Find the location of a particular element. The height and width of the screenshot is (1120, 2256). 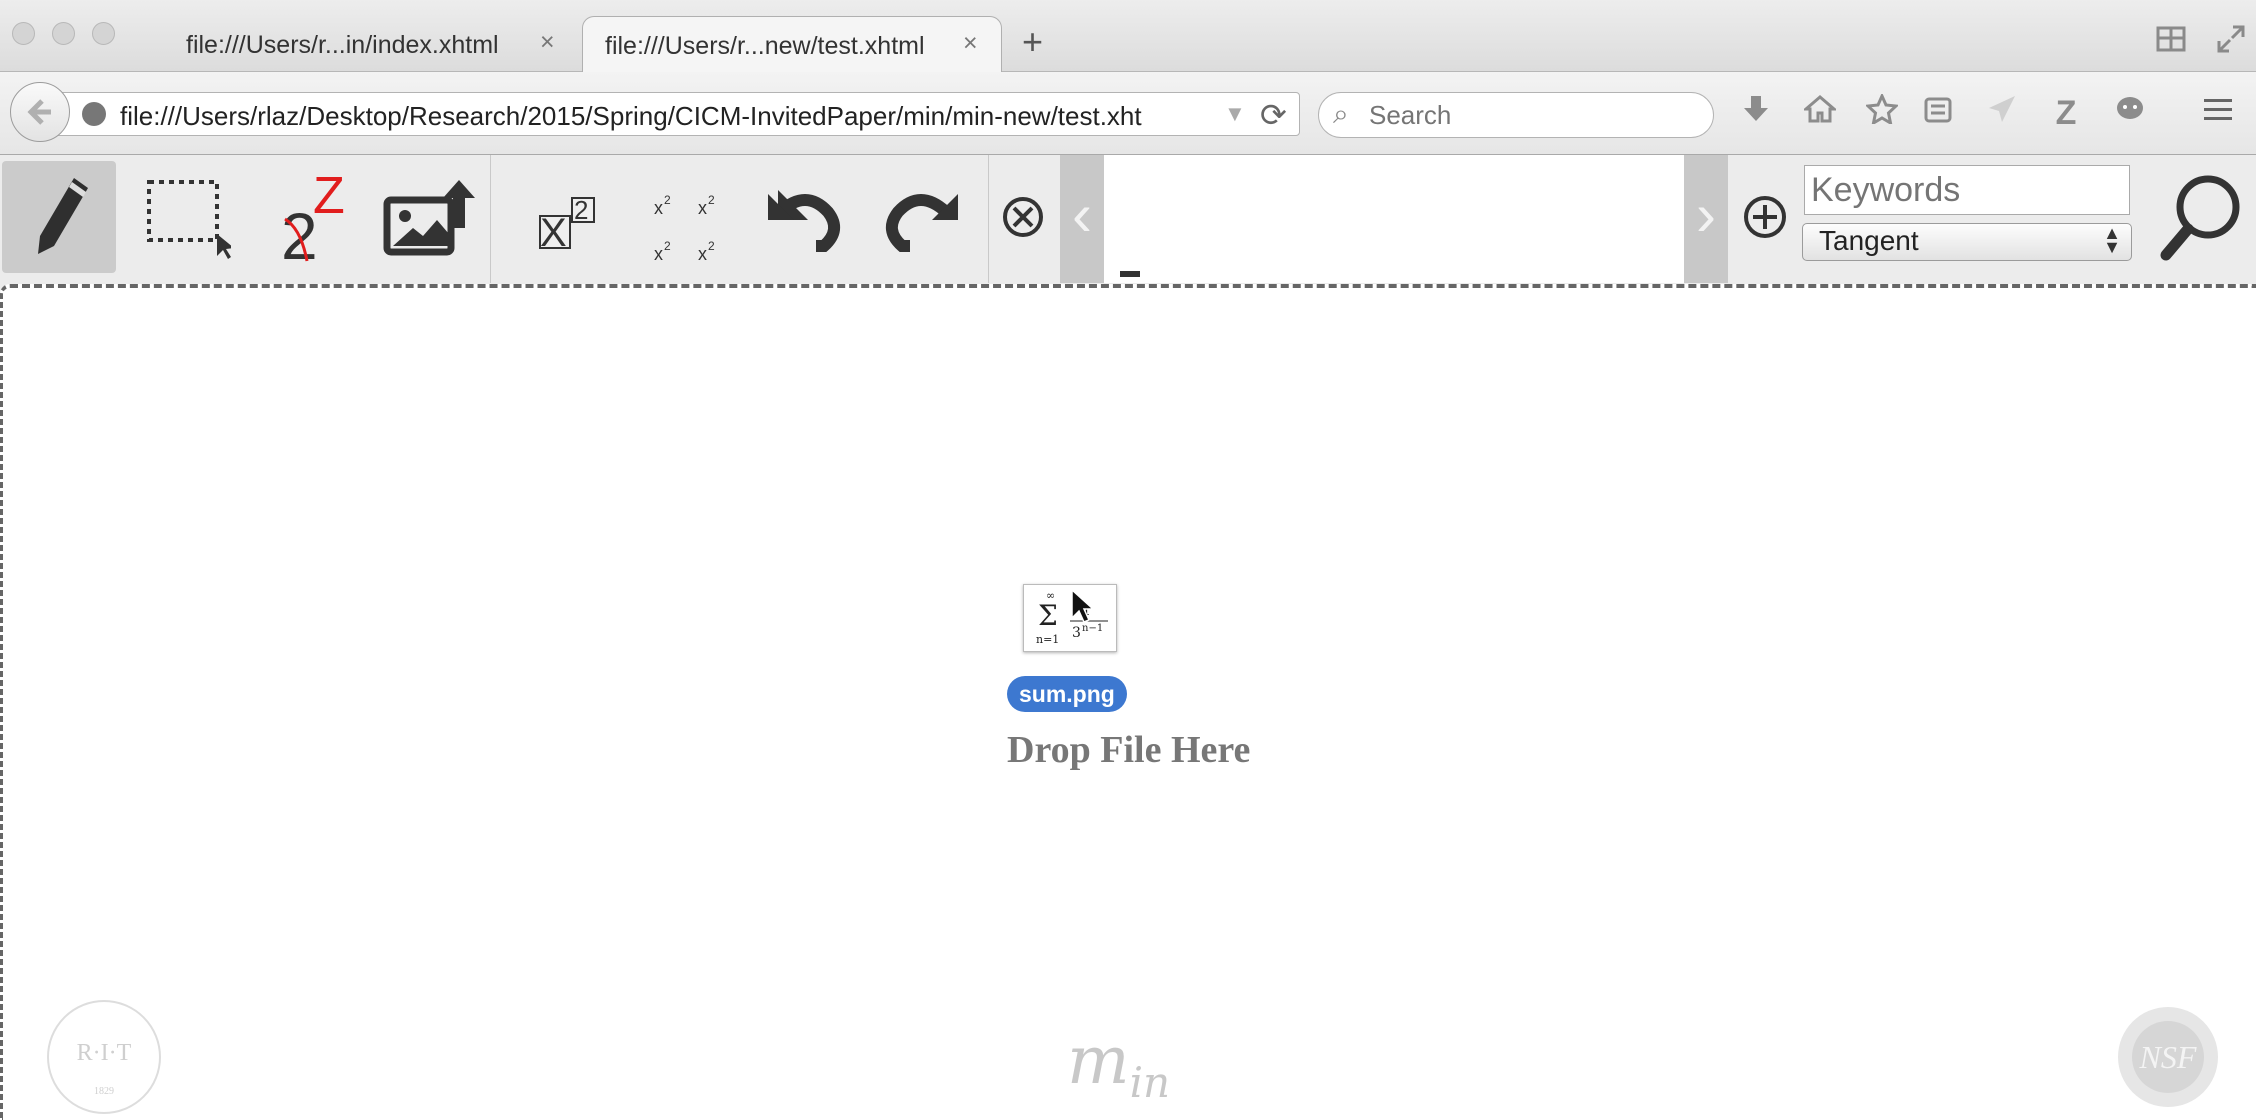

tab-index: file:///Users/r...in/index.xhtml × is located at coordinates (365, 44).